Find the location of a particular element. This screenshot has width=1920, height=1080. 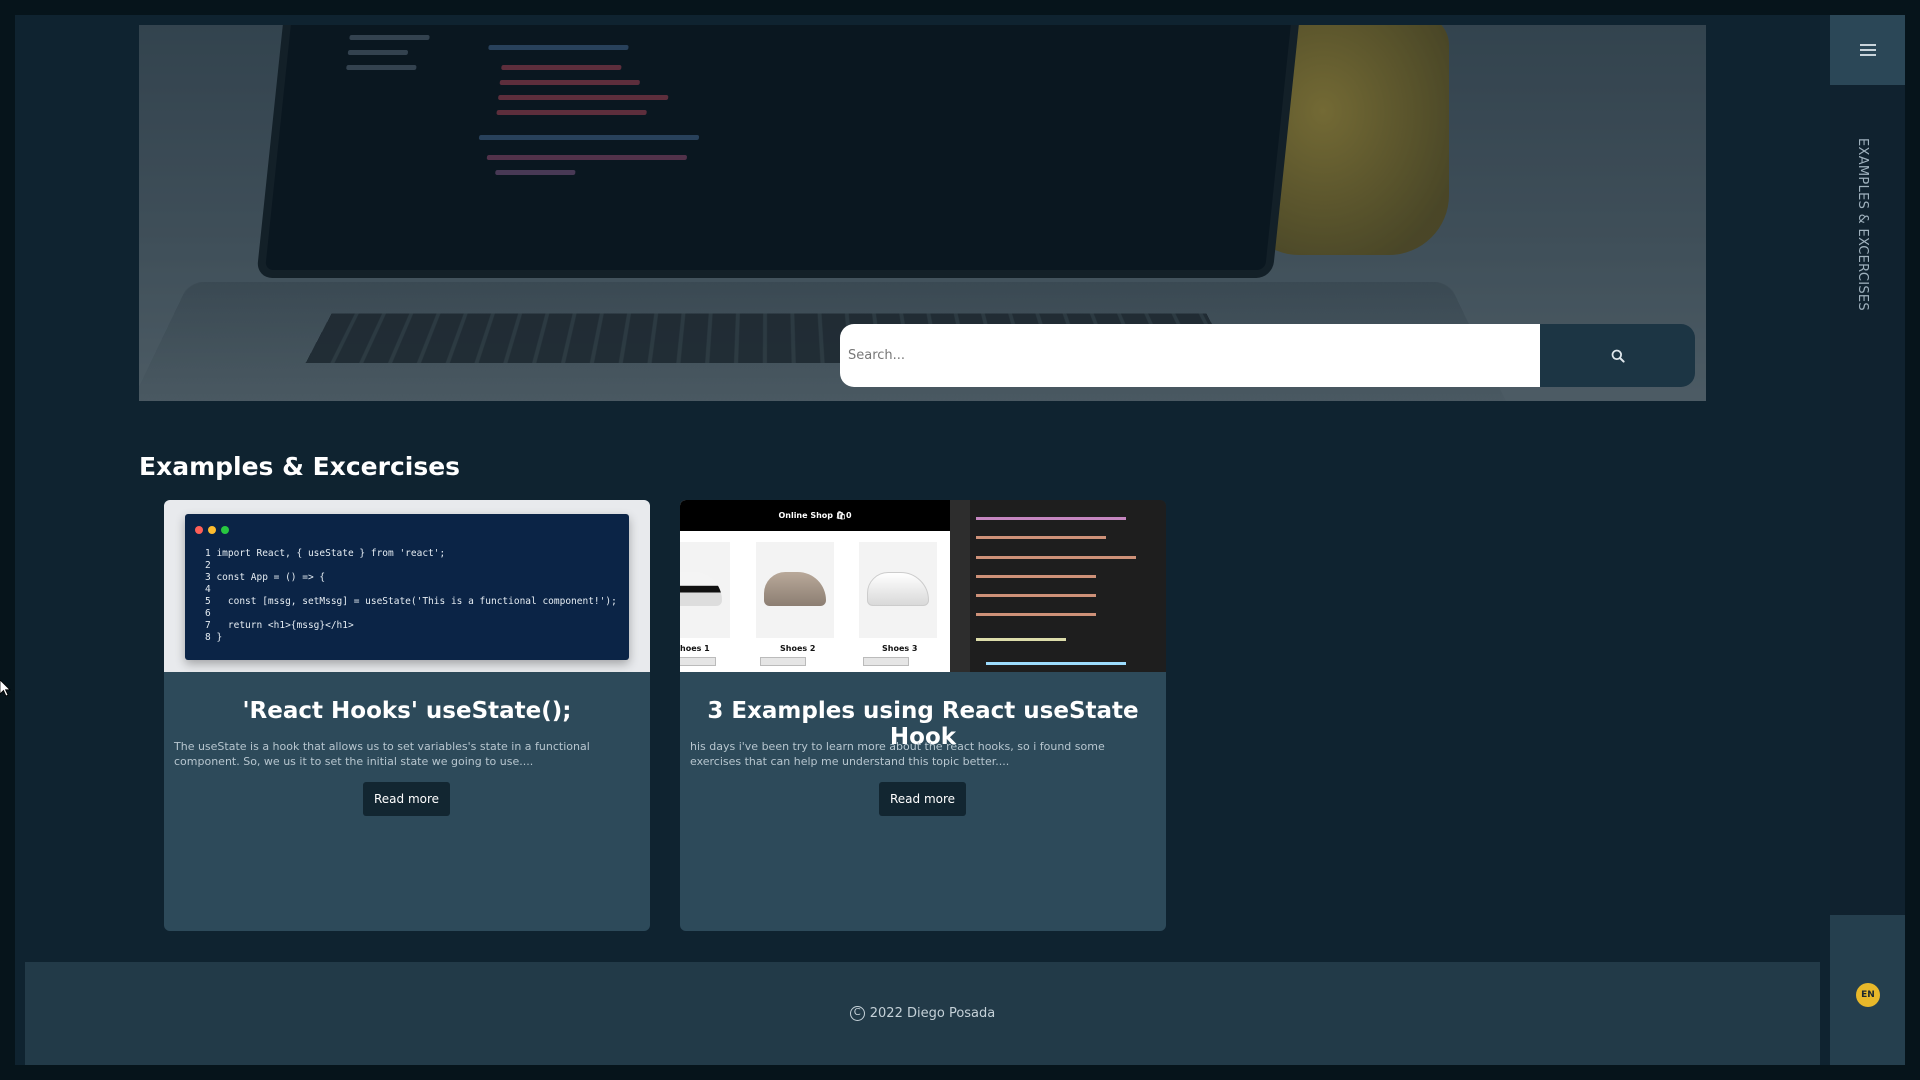

section-title: Examples & Excercises is located at coordinates (300, 466).